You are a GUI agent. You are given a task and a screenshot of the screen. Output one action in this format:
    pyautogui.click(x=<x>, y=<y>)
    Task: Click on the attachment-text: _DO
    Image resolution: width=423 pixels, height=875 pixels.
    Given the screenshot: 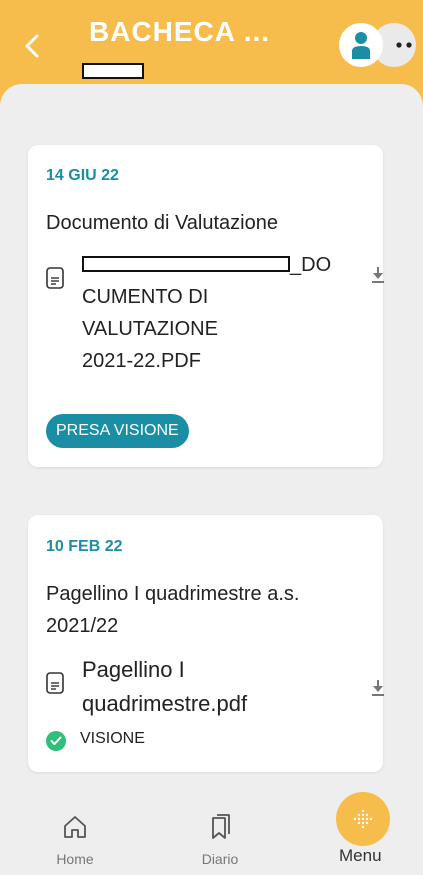 What is the action you would take?
    pyautogui.click(x=311, y=265)
    